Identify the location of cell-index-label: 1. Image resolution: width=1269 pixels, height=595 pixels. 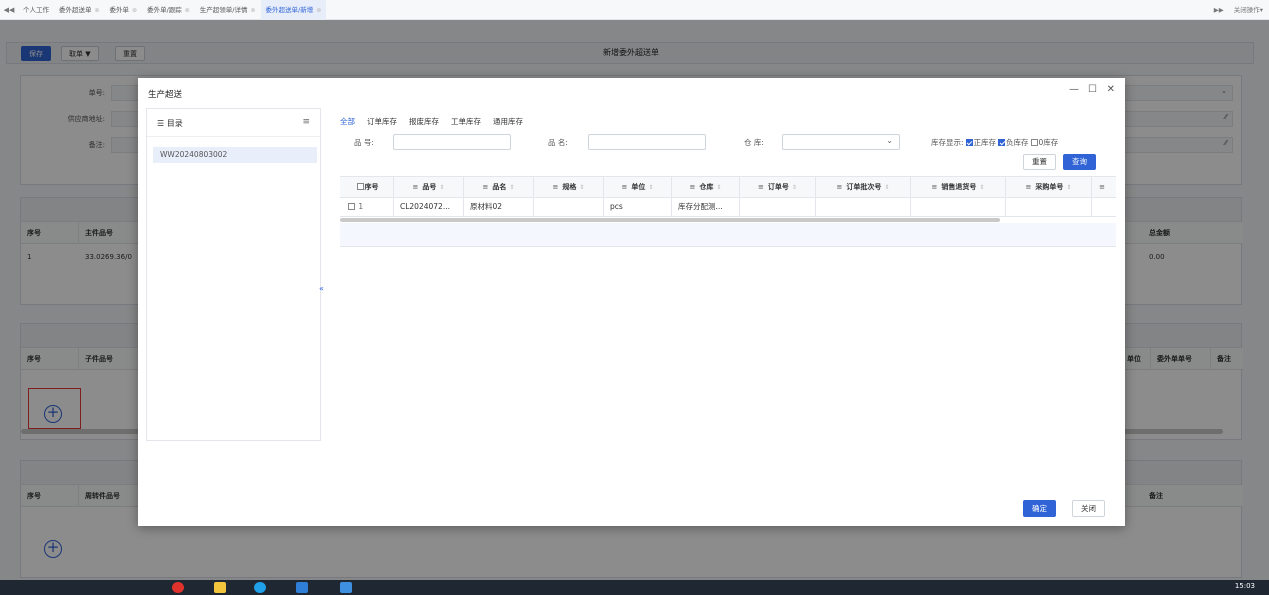
(361, 206).